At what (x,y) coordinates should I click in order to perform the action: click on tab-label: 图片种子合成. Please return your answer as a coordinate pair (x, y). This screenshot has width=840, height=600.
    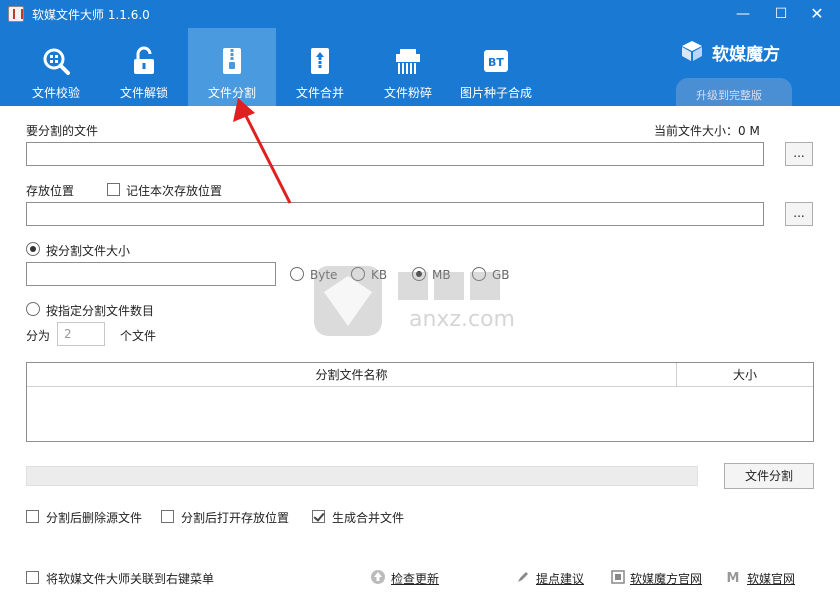
    Looking at the image, I should click on (495, 93).